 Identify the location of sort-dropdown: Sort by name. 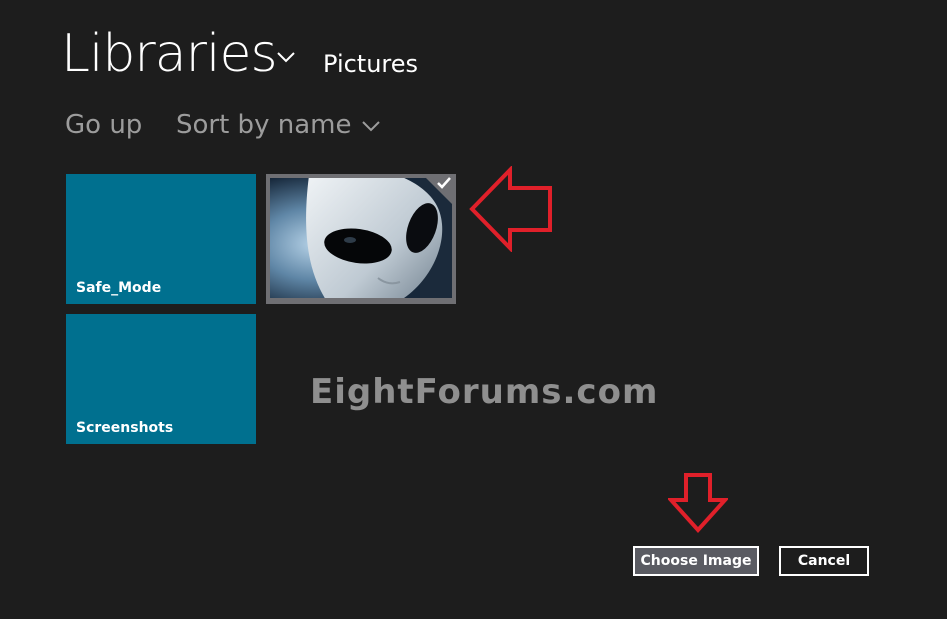
(278, 125).